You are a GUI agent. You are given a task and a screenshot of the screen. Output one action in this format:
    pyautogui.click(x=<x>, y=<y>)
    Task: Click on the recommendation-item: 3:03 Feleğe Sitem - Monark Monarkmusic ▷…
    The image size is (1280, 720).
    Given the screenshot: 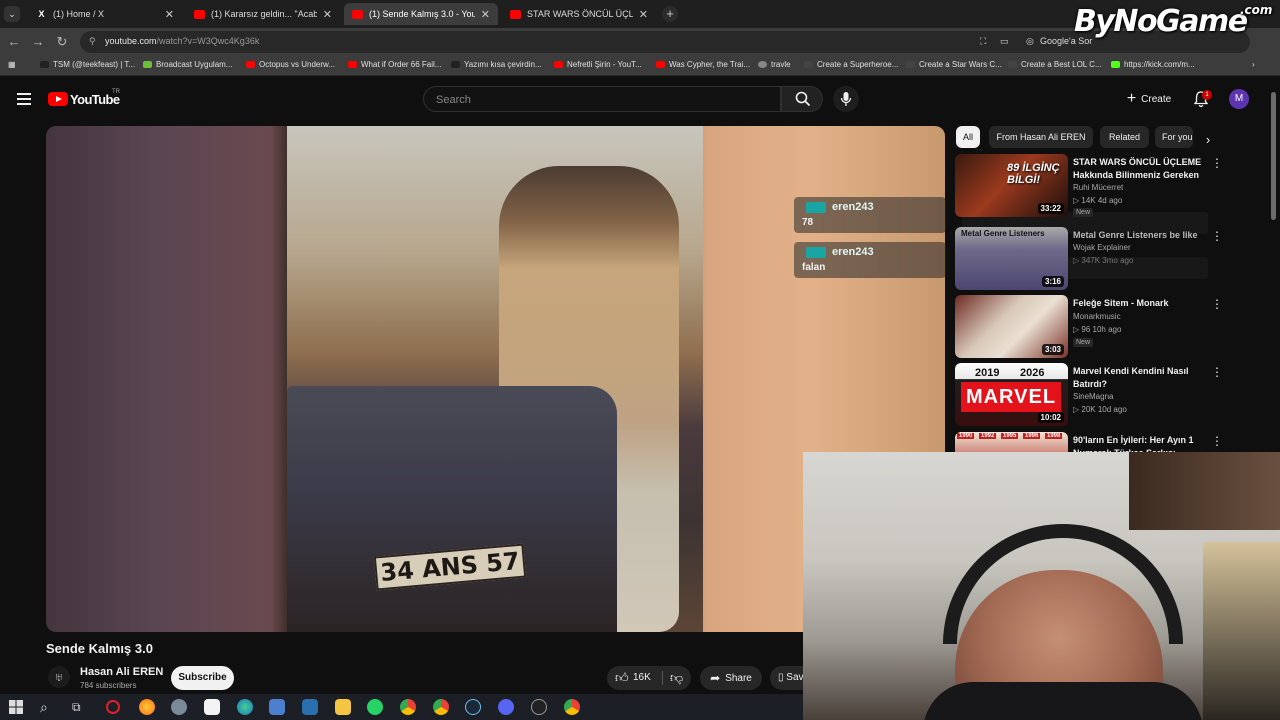 What is the action you would take?
    pyautogui.click(x=1090, y=327)
    